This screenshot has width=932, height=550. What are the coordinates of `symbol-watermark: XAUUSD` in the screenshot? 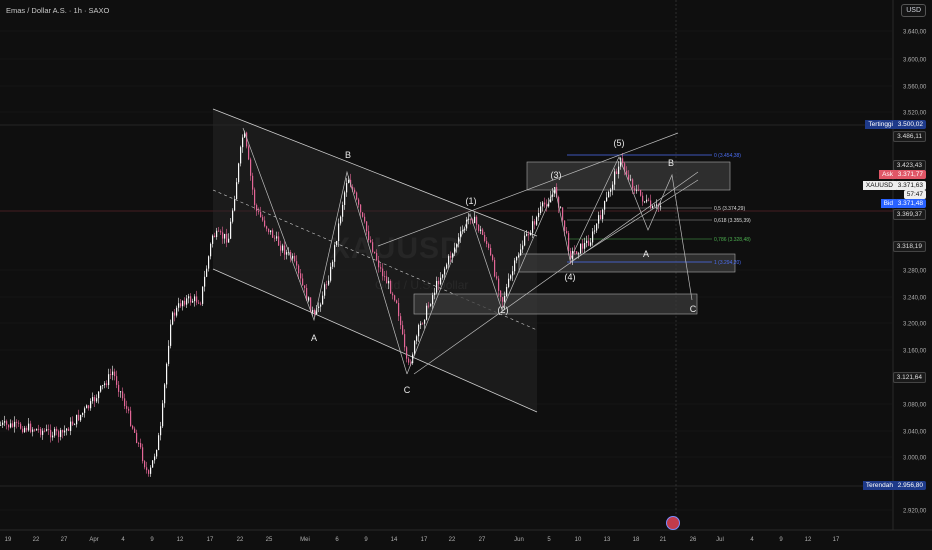 It's located at (396, 248).